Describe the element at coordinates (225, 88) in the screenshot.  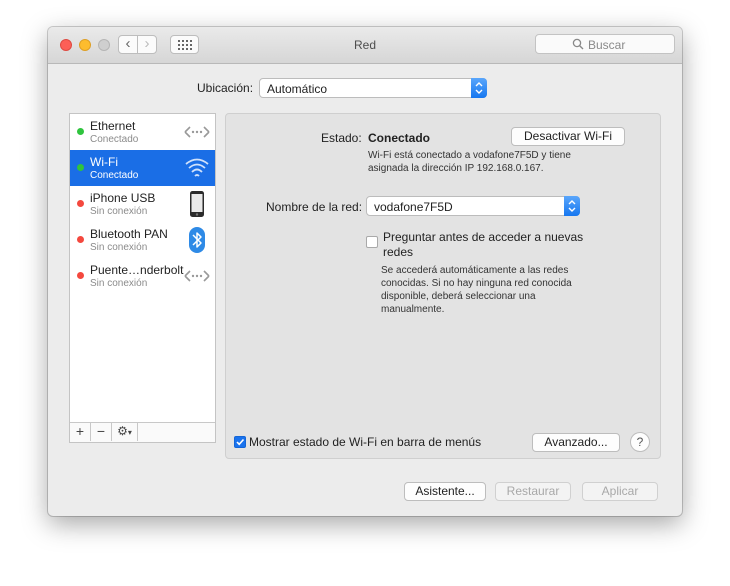
I see `location-label: Ubicación:` at that location.